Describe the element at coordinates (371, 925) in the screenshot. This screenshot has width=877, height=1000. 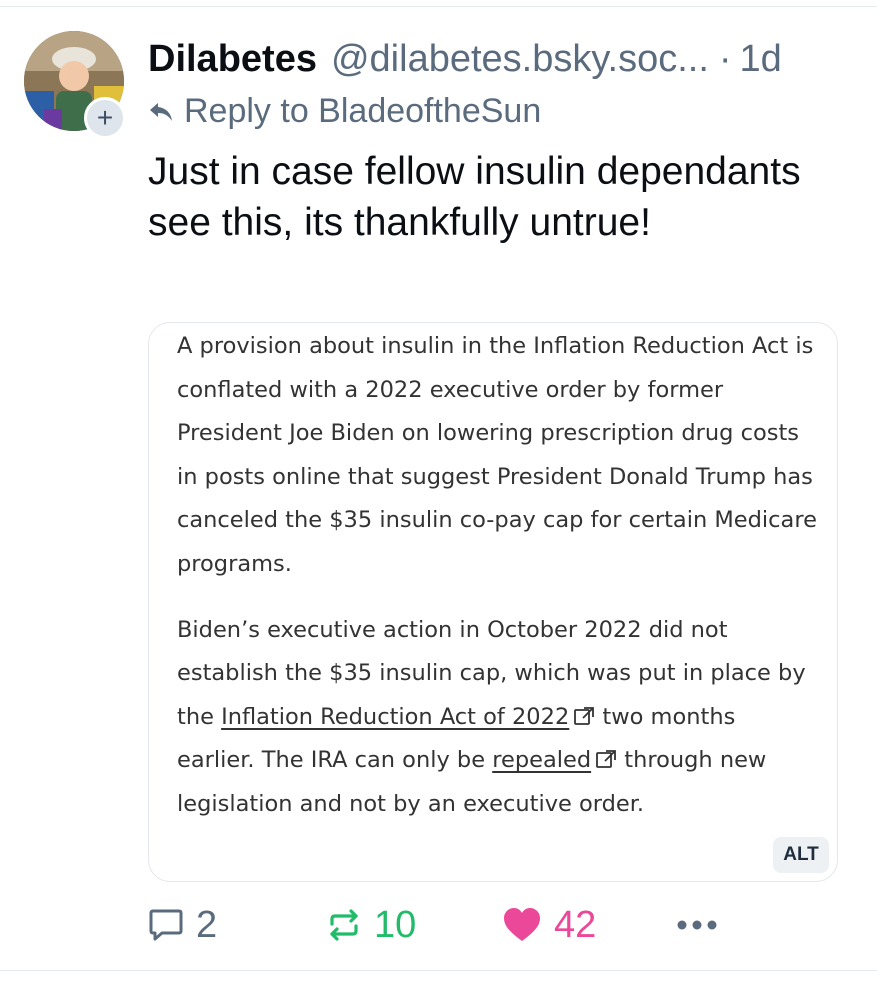
I see `repost-button: 10` at that location.